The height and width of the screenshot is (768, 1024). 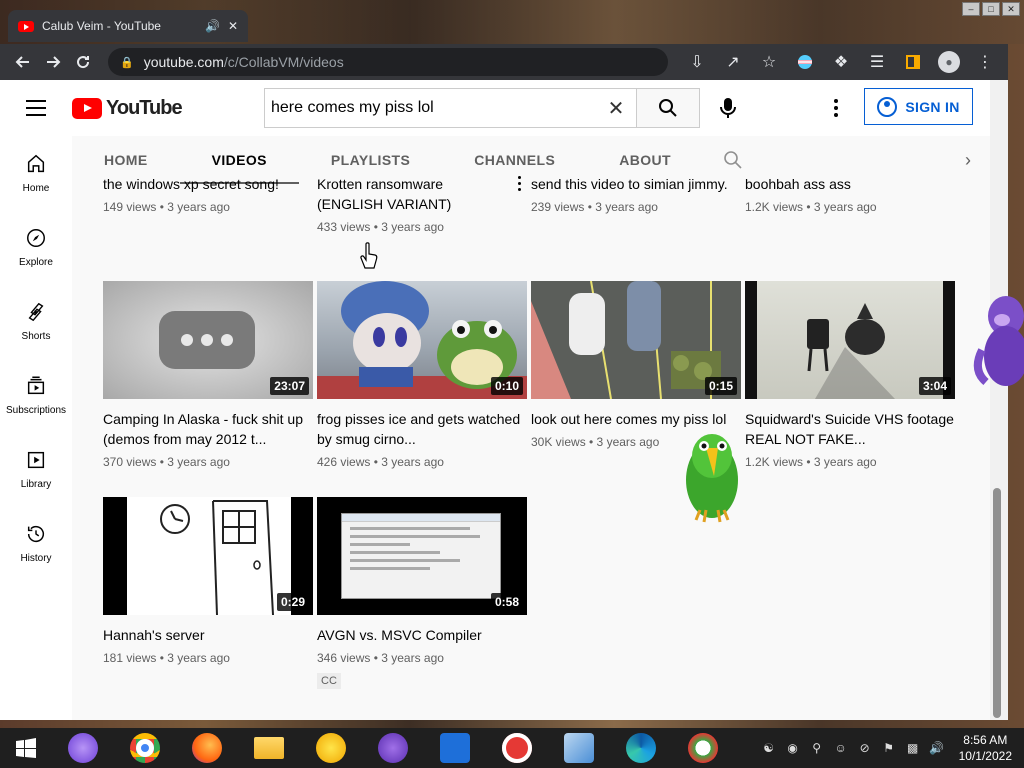 I want to click on address-bar: 🔒 youtube.com/c/CollabVM/videos, so click(x=388, y=62).